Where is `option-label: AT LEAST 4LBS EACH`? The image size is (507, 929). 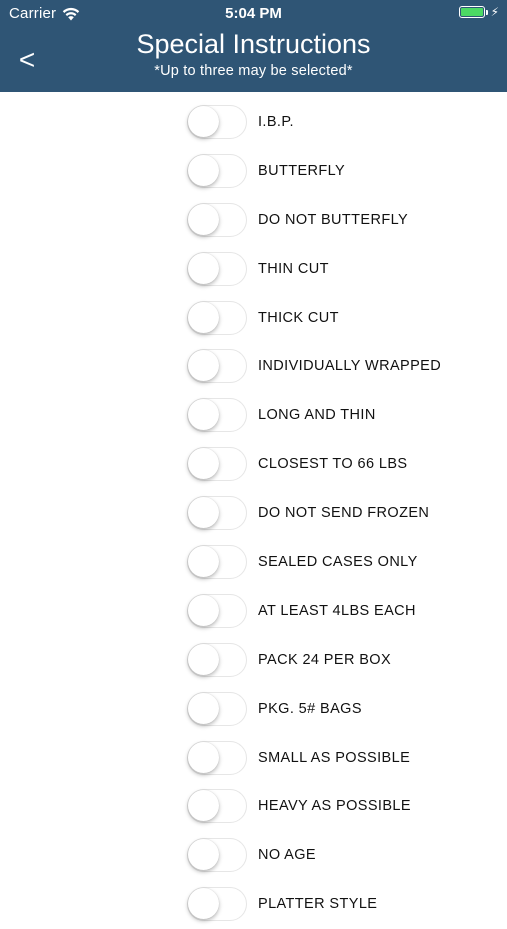
option-label: AT LEAST 4LBS EACH is located at coordinates (337, 610).